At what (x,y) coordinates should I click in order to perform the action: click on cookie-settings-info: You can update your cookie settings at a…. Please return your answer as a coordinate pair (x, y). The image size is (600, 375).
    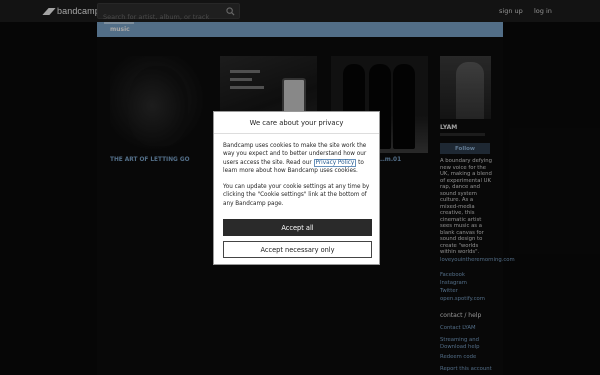
    Looking at the image, I should click on (296, 195).